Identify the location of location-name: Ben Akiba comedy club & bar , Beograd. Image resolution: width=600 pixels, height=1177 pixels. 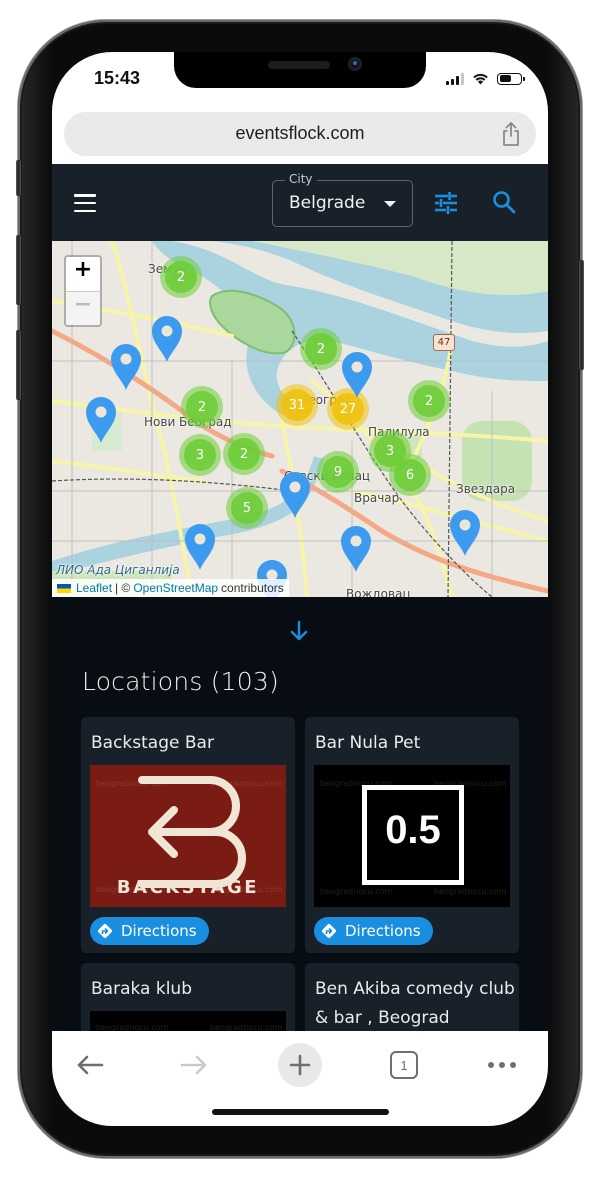
(415, 1004).